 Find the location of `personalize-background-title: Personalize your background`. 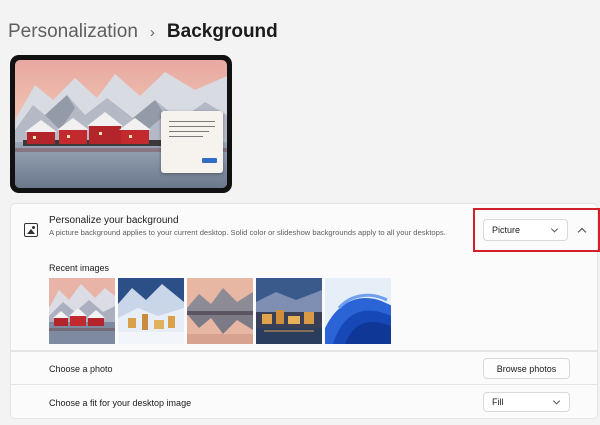

personalize-background-title: Personalize your background is located at coordinates (114, 220).